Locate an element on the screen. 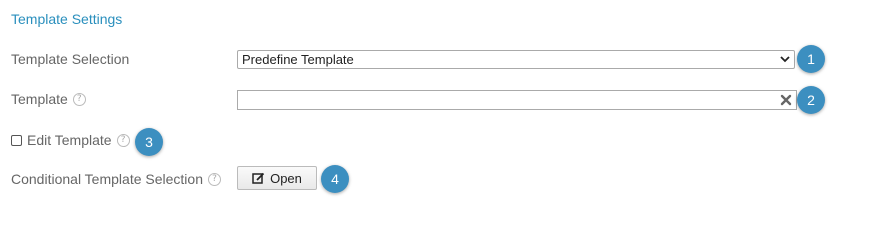 This screenshot has height=240, width=885. edit-template-checkbox is located at coordinates (16, 140).